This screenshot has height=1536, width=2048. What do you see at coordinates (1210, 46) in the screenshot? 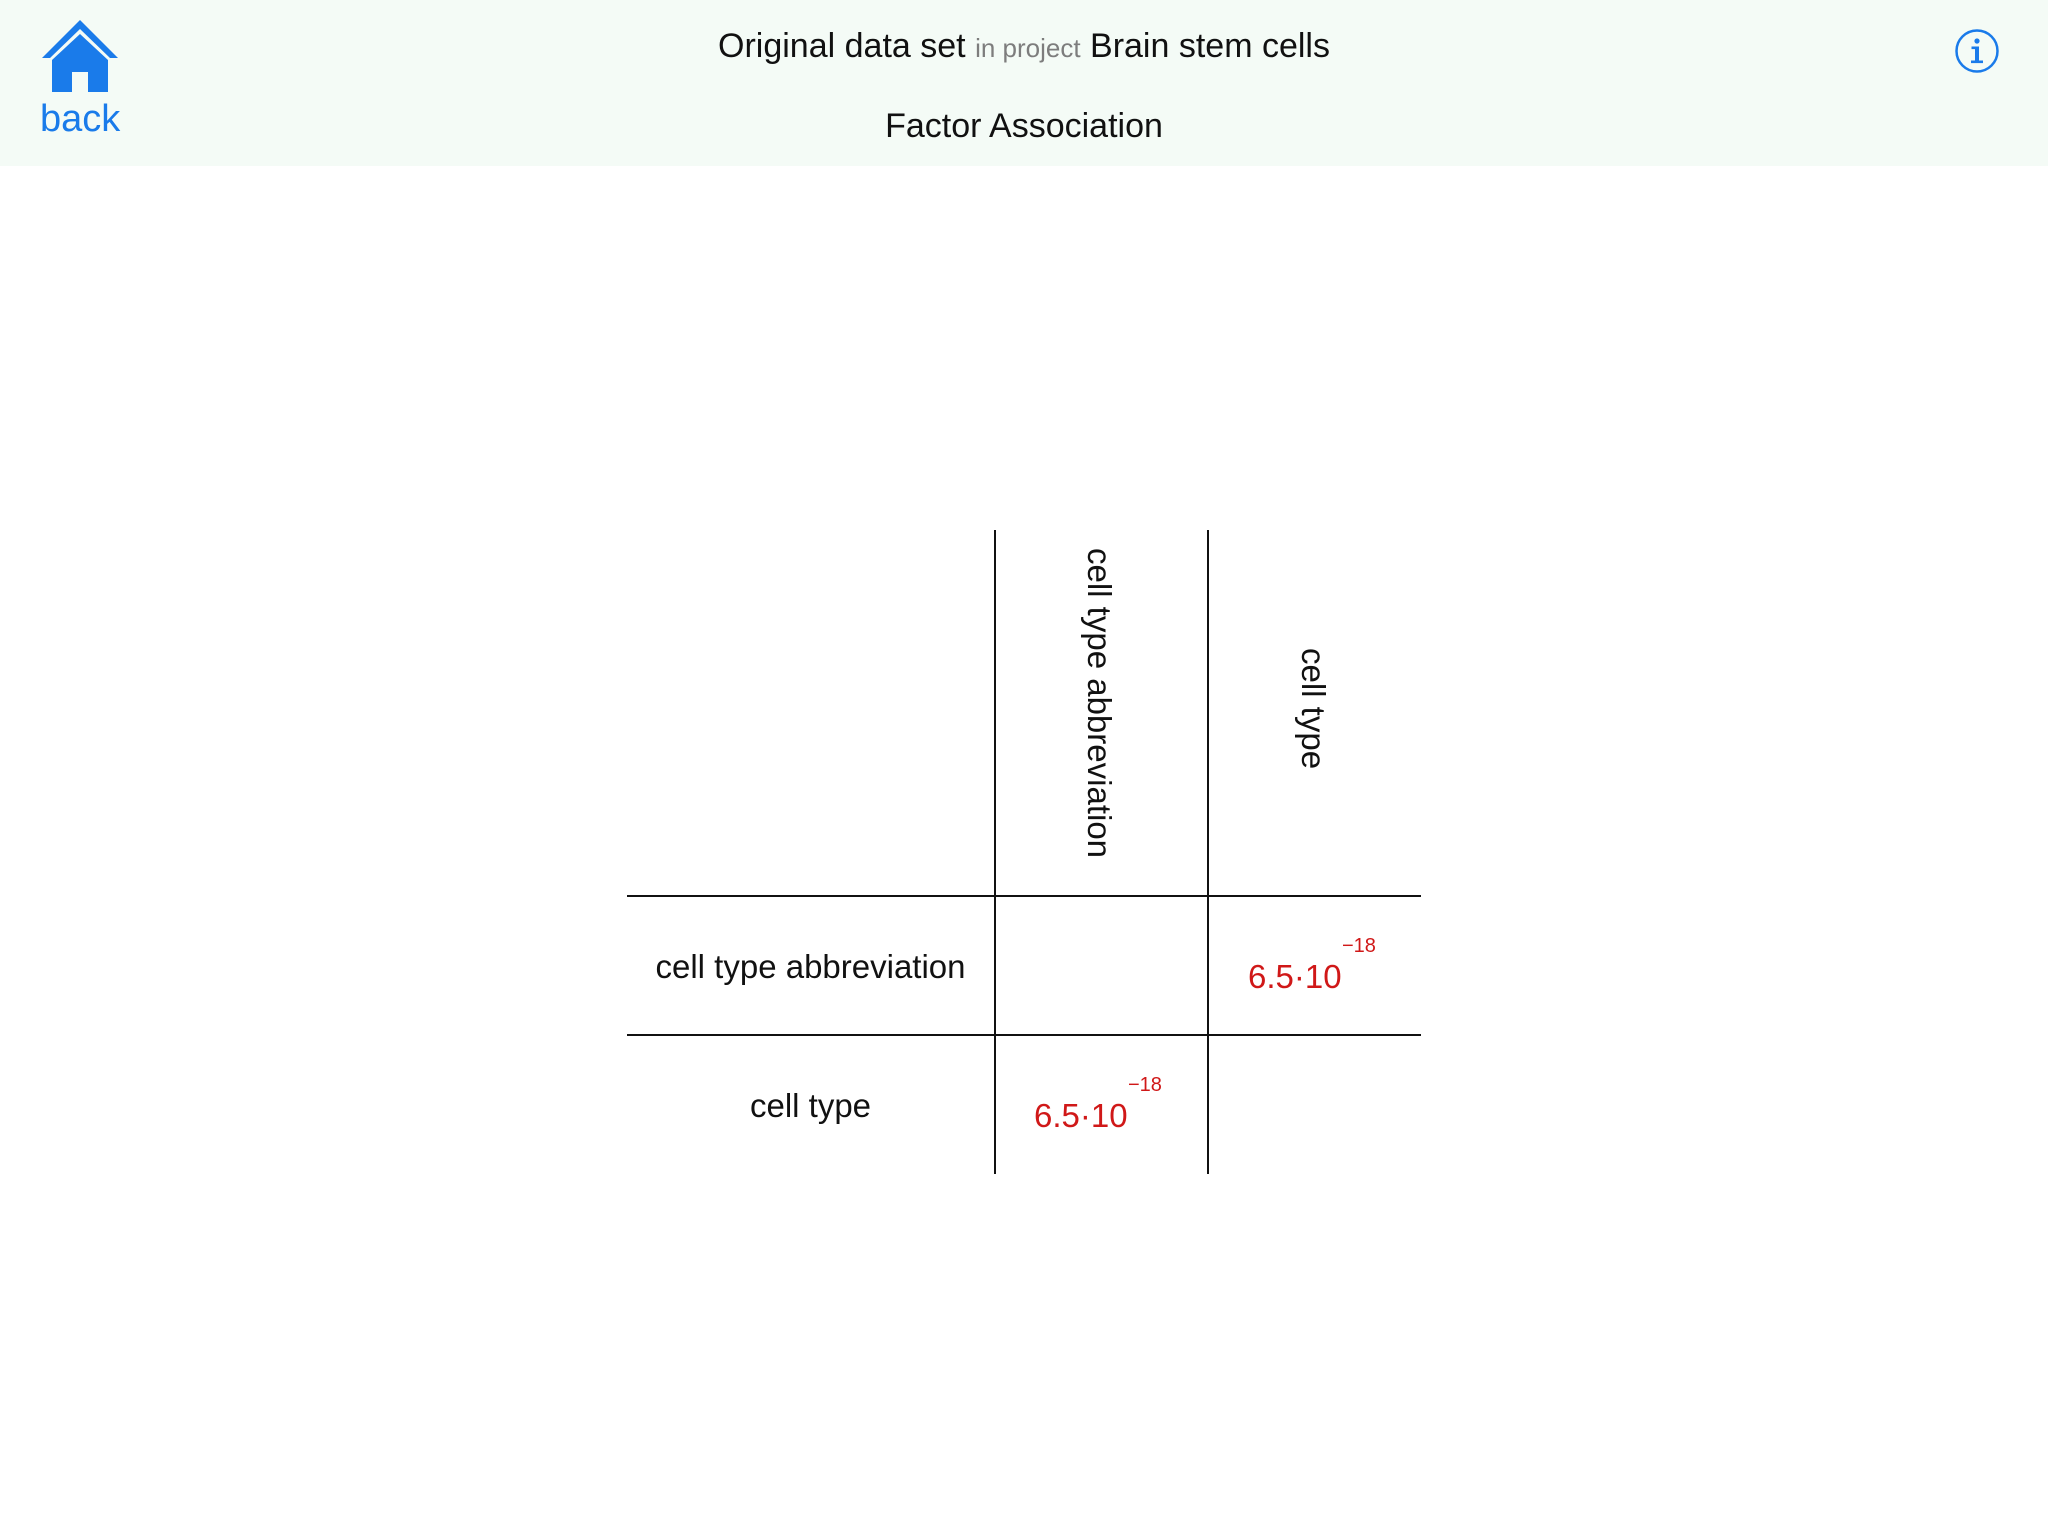
I see `project-name: Brain stem cells` at bounding box center [1210, 46].